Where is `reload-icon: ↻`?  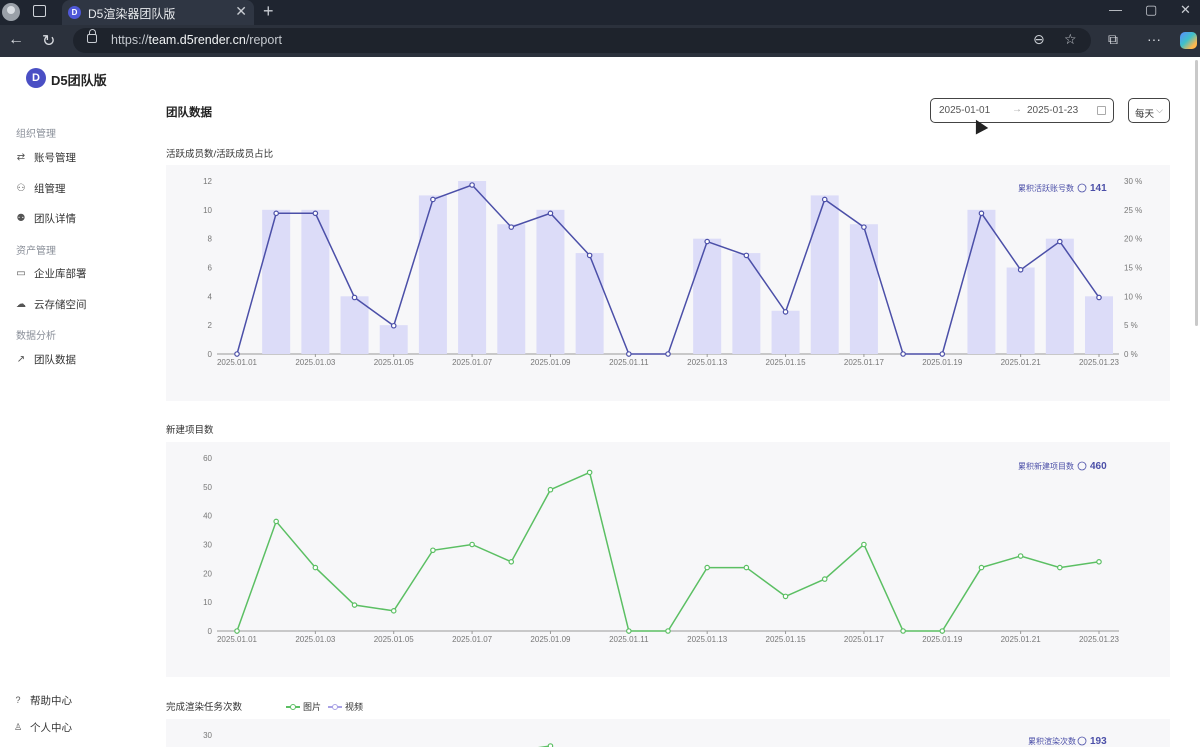 reload-icon: ↻ is located at coordinates (48, 41).